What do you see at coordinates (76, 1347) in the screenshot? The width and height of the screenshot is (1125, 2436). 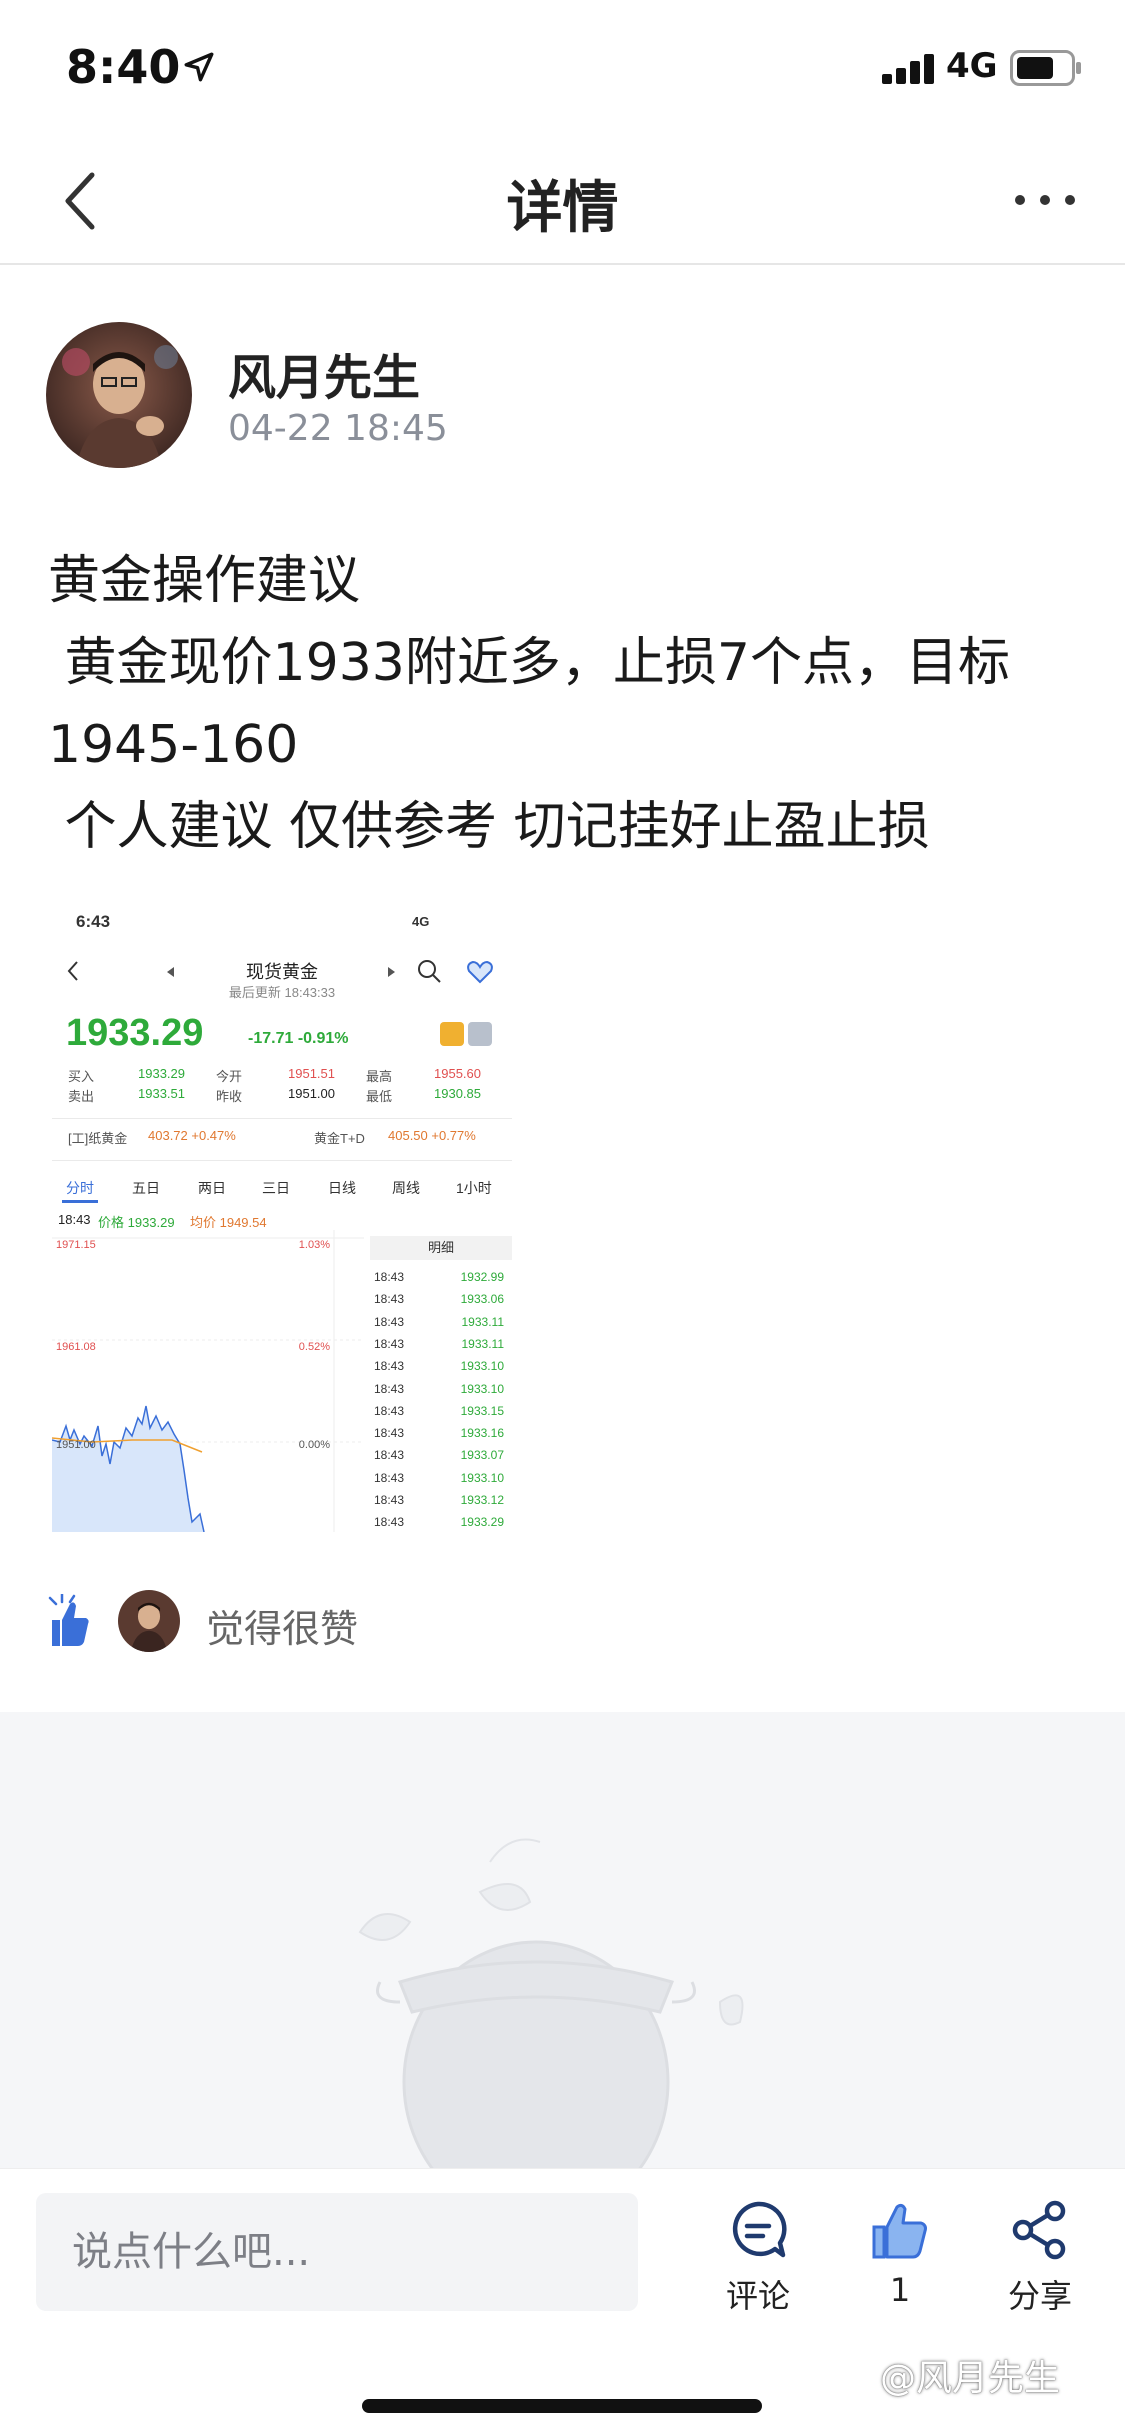 I see `chart-tick-label: 1961.08` at bounding box center [76, 1347].